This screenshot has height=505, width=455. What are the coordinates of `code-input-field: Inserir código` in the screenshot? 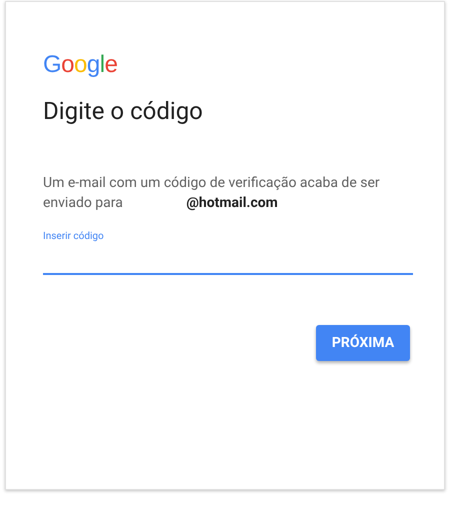 It's located at (228, 253).